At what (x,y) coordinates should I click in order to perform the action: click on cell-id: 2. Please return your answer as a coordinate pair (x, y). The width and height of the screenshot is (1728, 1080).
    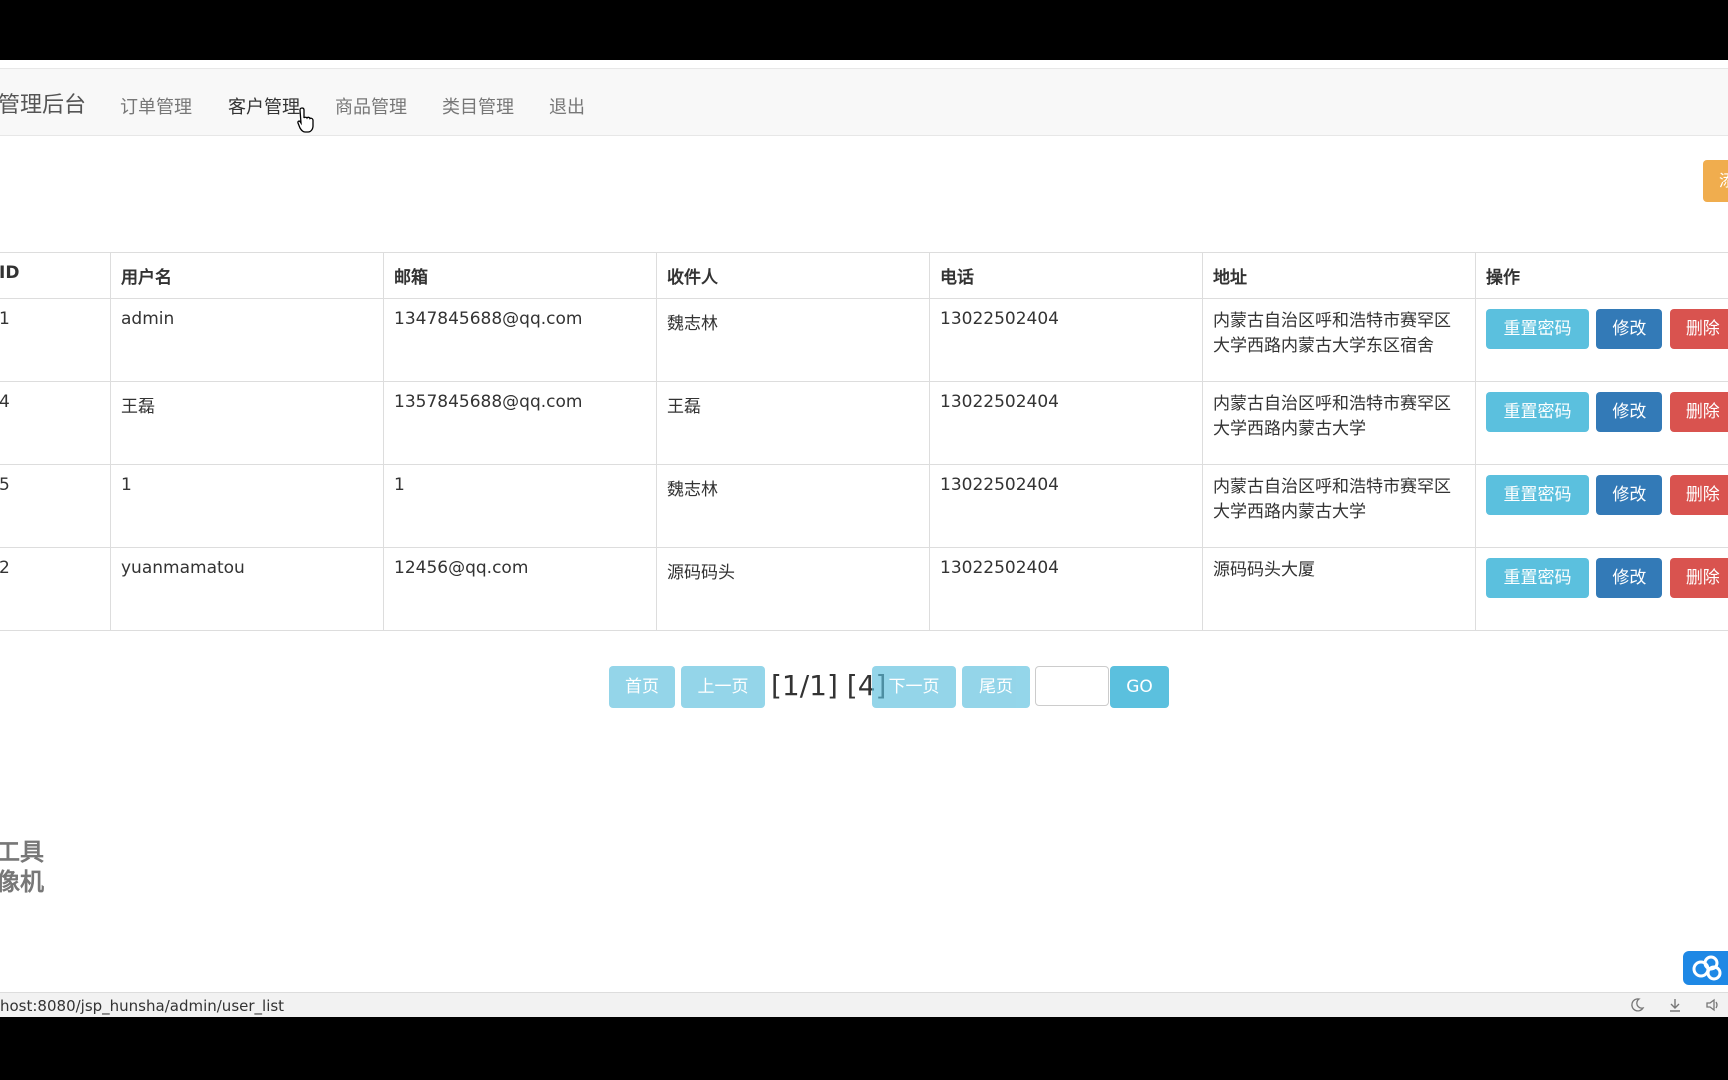
    Looking at the image, I should click on (55, 589).